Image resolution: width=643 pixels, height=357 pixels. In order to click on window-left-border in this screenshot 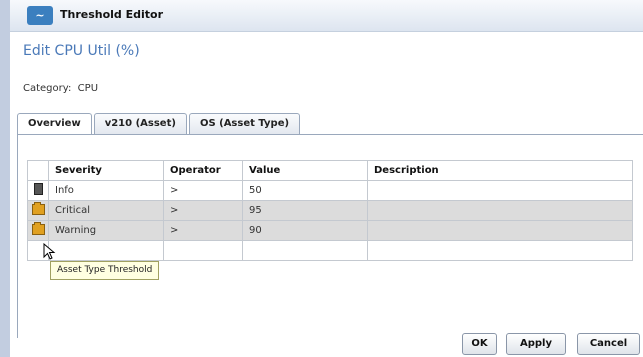, I will do `click(5, 178)`.